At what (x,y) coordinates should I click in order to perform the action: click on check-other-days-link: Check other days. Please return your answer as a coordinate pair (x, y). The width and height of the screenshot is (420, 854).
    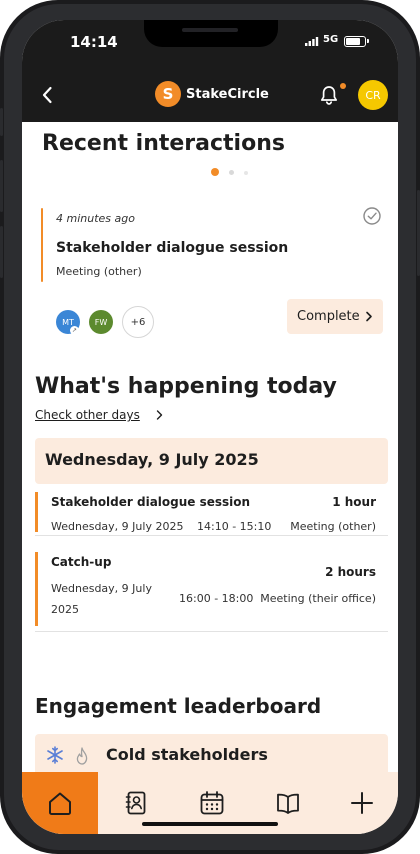
    Looking at the image, I should click on (87, 415).